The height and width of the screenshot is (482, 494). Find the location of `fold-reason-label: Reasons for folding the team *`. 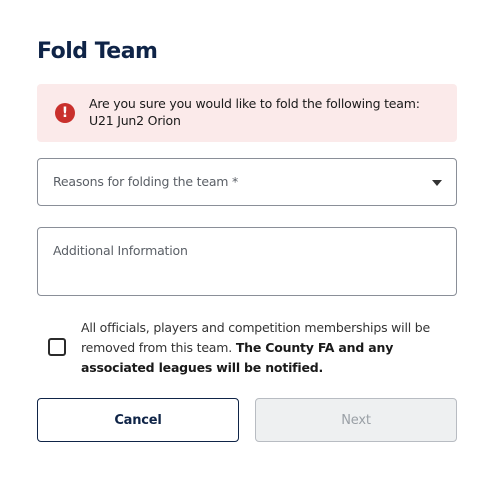

fold-reason-label: Reasons for folding the team * is located at coordinates (146, 181).